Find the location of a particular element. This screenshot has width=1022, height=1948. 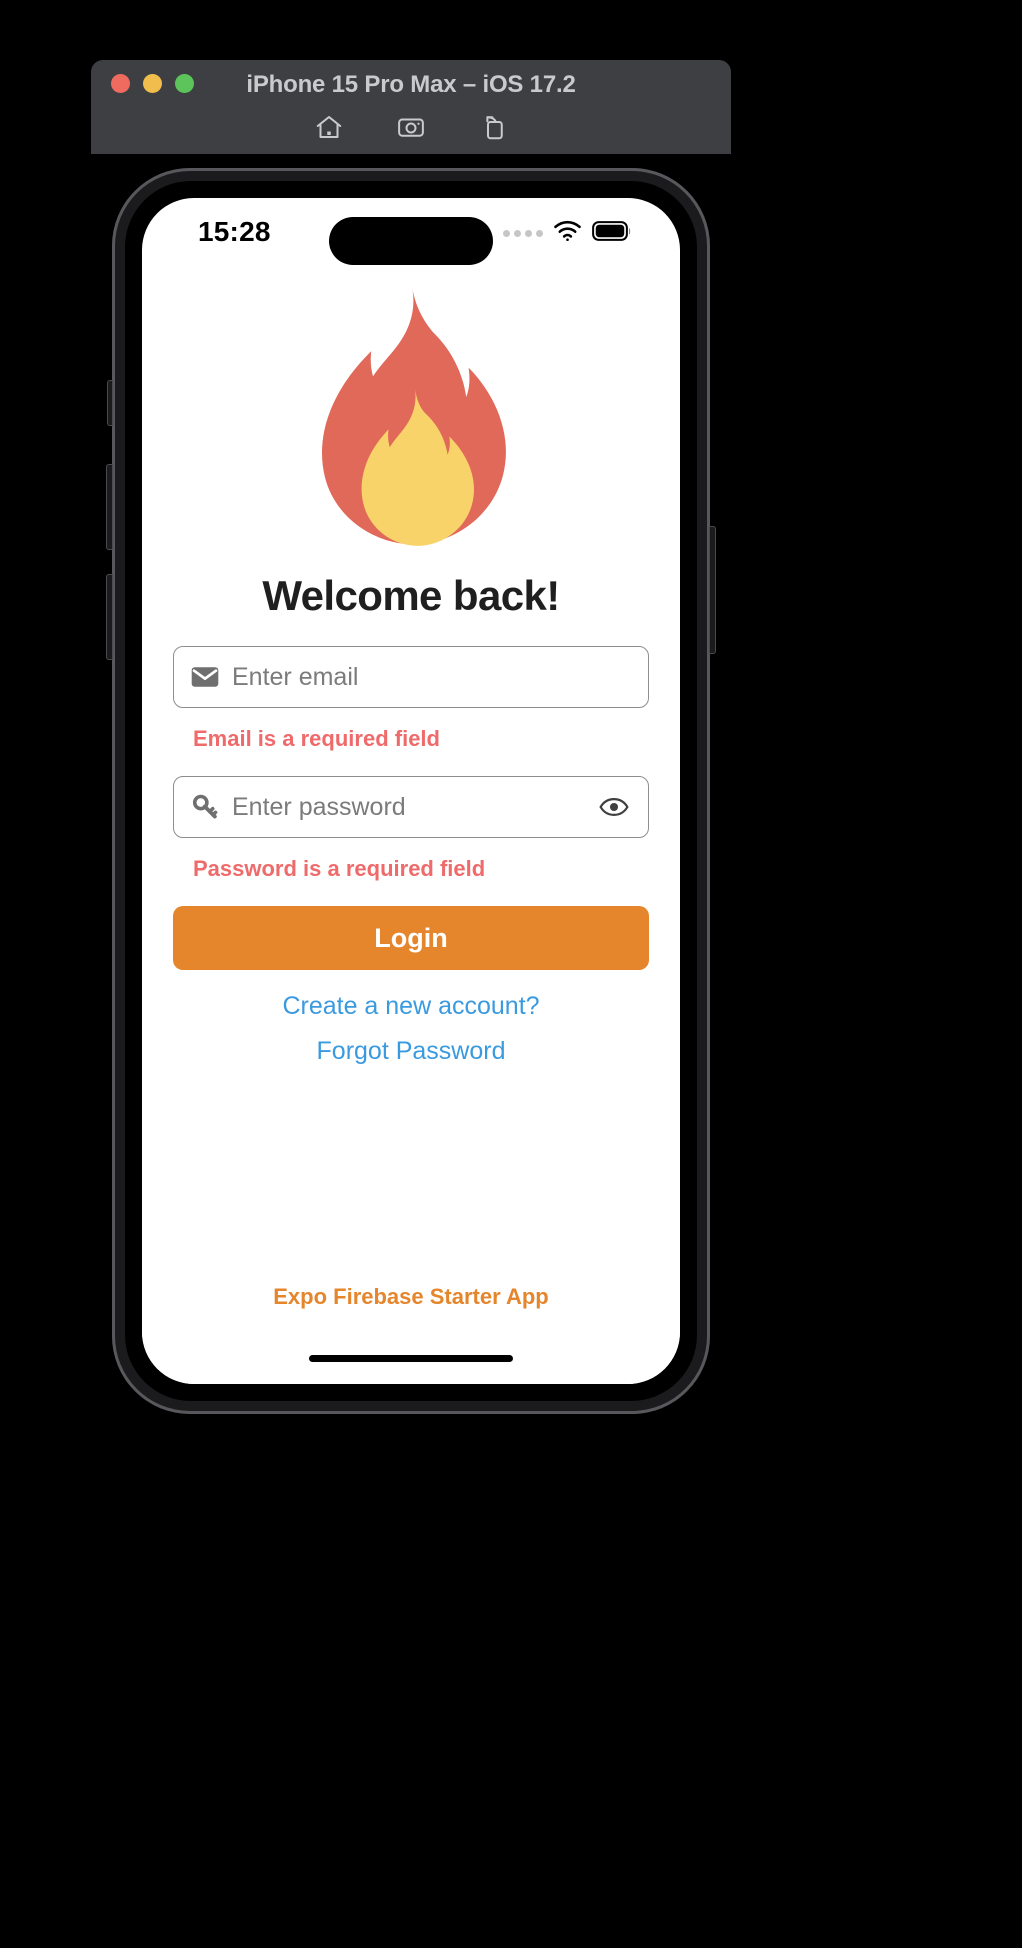

app-footer-text: Expo Firebase Starter App is located at coordinates (411, 1296).